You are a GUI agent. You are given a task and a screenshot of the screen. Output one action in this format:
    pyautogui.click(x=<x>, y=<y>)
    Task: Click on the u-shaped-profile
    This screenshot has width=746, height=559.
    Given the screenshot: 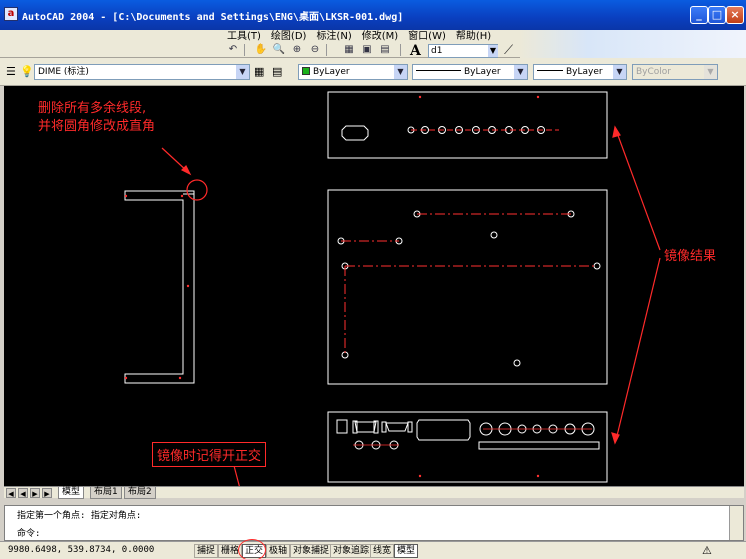 What is the action you would take?
    pyautogui.click(x=159, y=287)
    